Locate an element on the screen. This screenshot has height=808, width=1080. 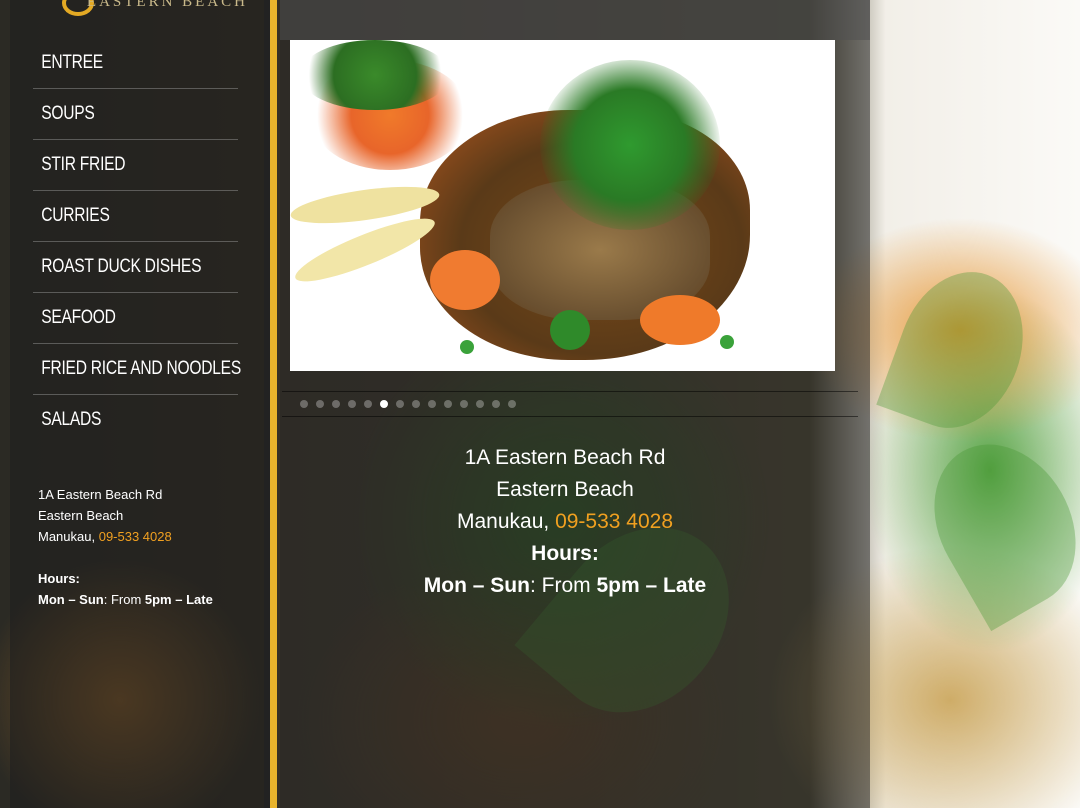
nav-item-roast-duck: ROAST DUCK DISHES is located at coordinates (135, 267).